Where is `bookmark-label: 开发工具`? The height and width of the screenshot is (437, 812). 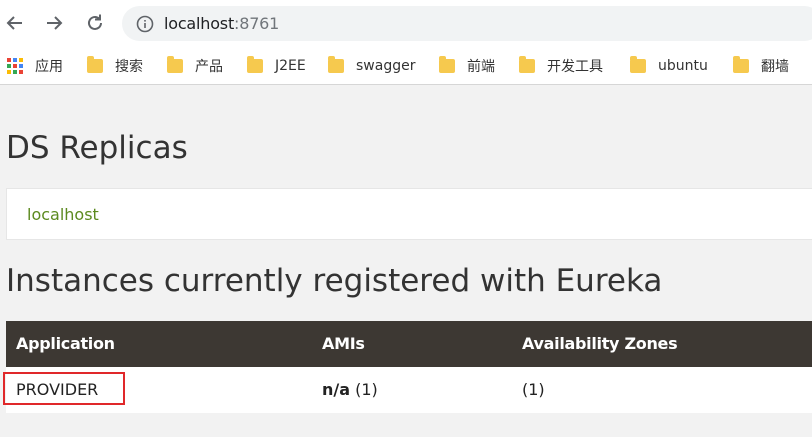 bookmark-label: 开发工具 is located at coordinates (575, 67).